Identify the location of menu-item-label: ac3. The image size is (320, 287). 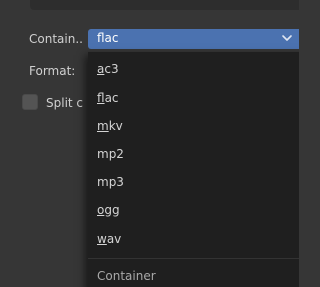
(108, 69).